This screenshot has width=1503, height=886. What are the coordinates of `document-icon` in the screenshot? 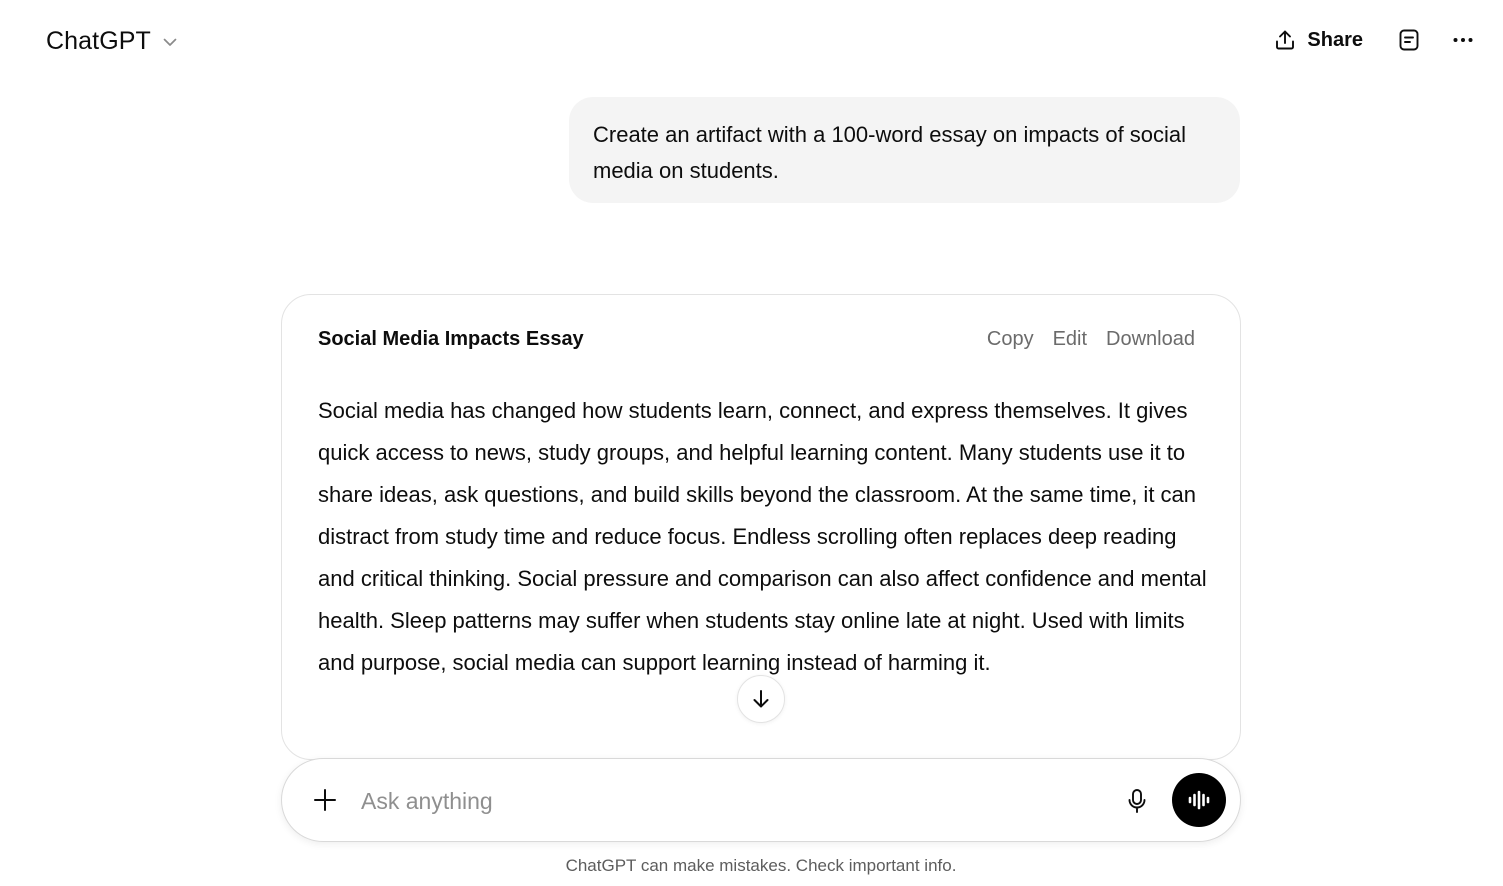 It's located at (1409, 40).